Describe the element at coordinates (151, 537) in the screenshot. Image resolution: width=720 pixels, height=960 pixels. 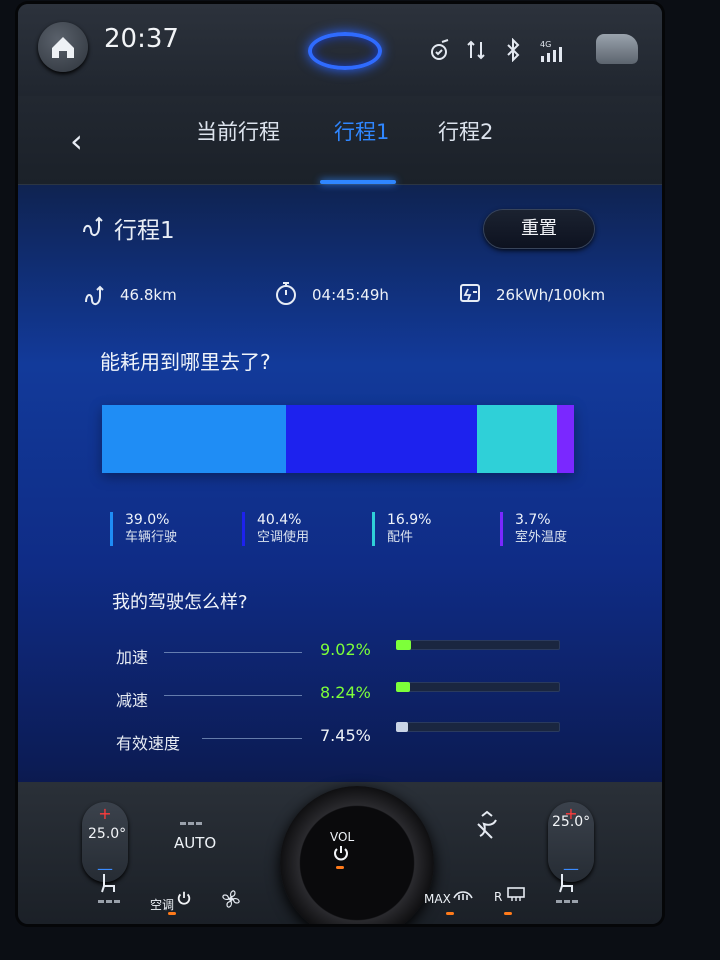
I see `legend-driving-label: 车辆行驶` at that location.